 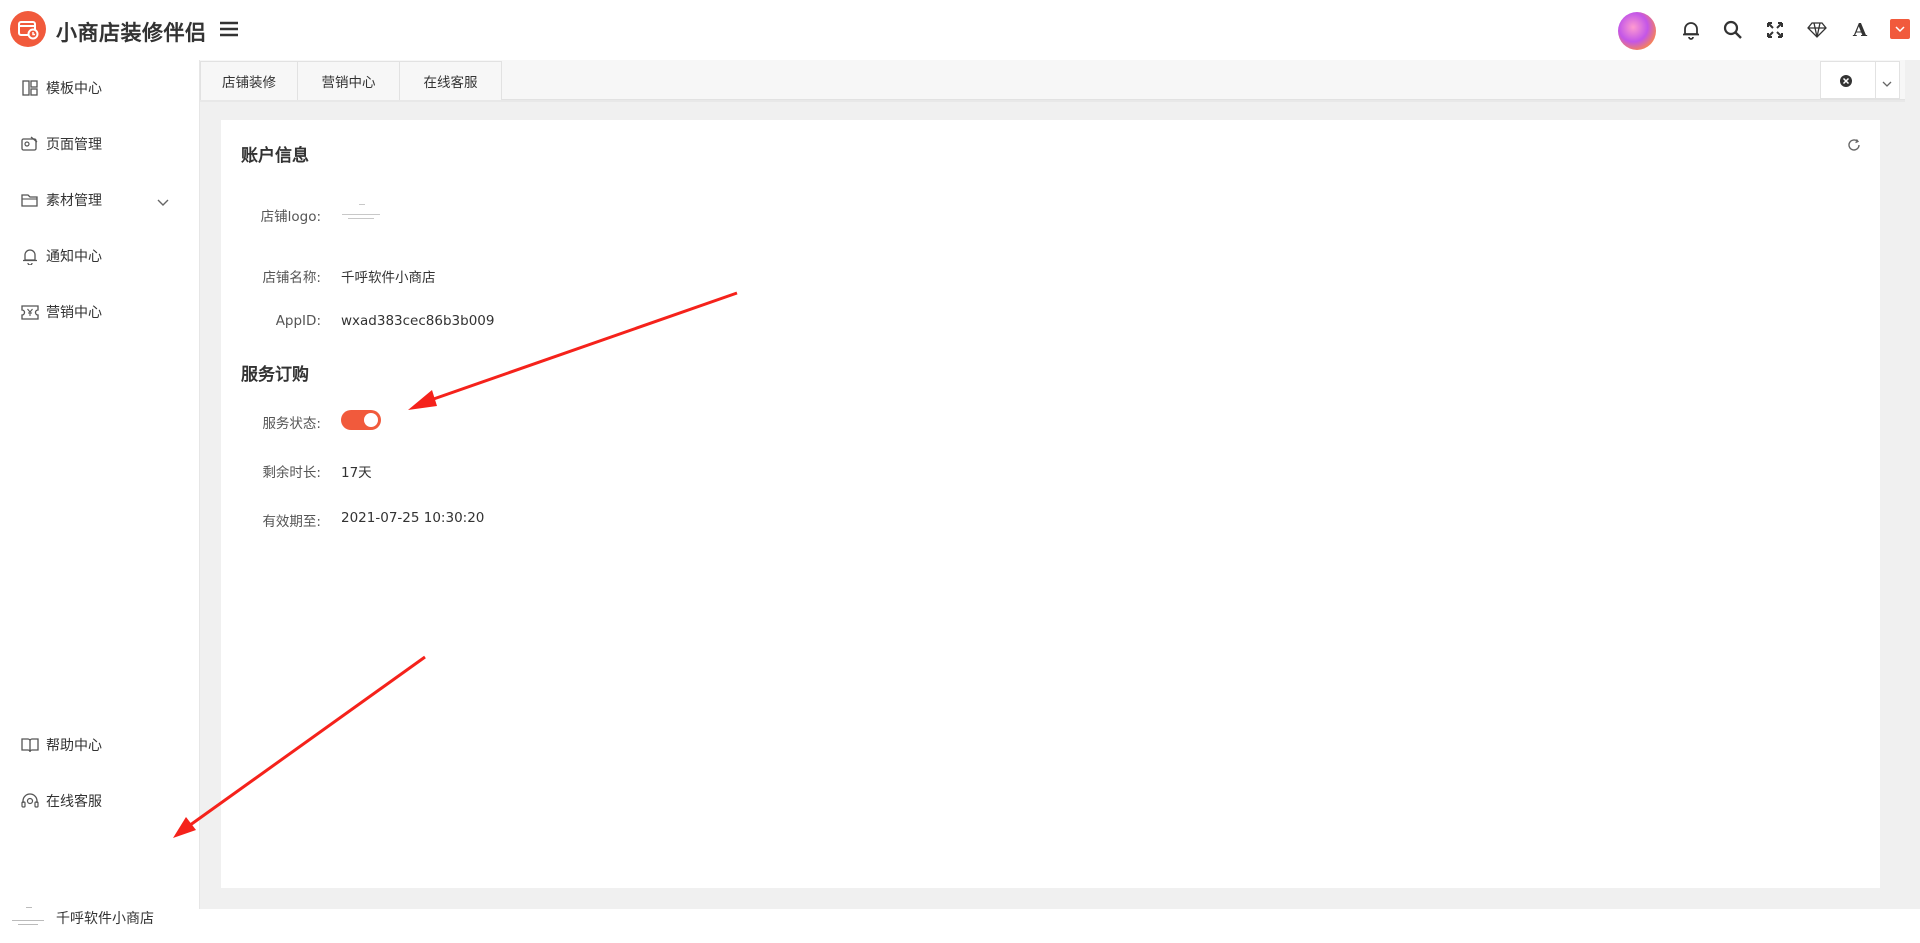 I want to click on store-logo-label: 店铺logo:, so click(x=290, y=217).